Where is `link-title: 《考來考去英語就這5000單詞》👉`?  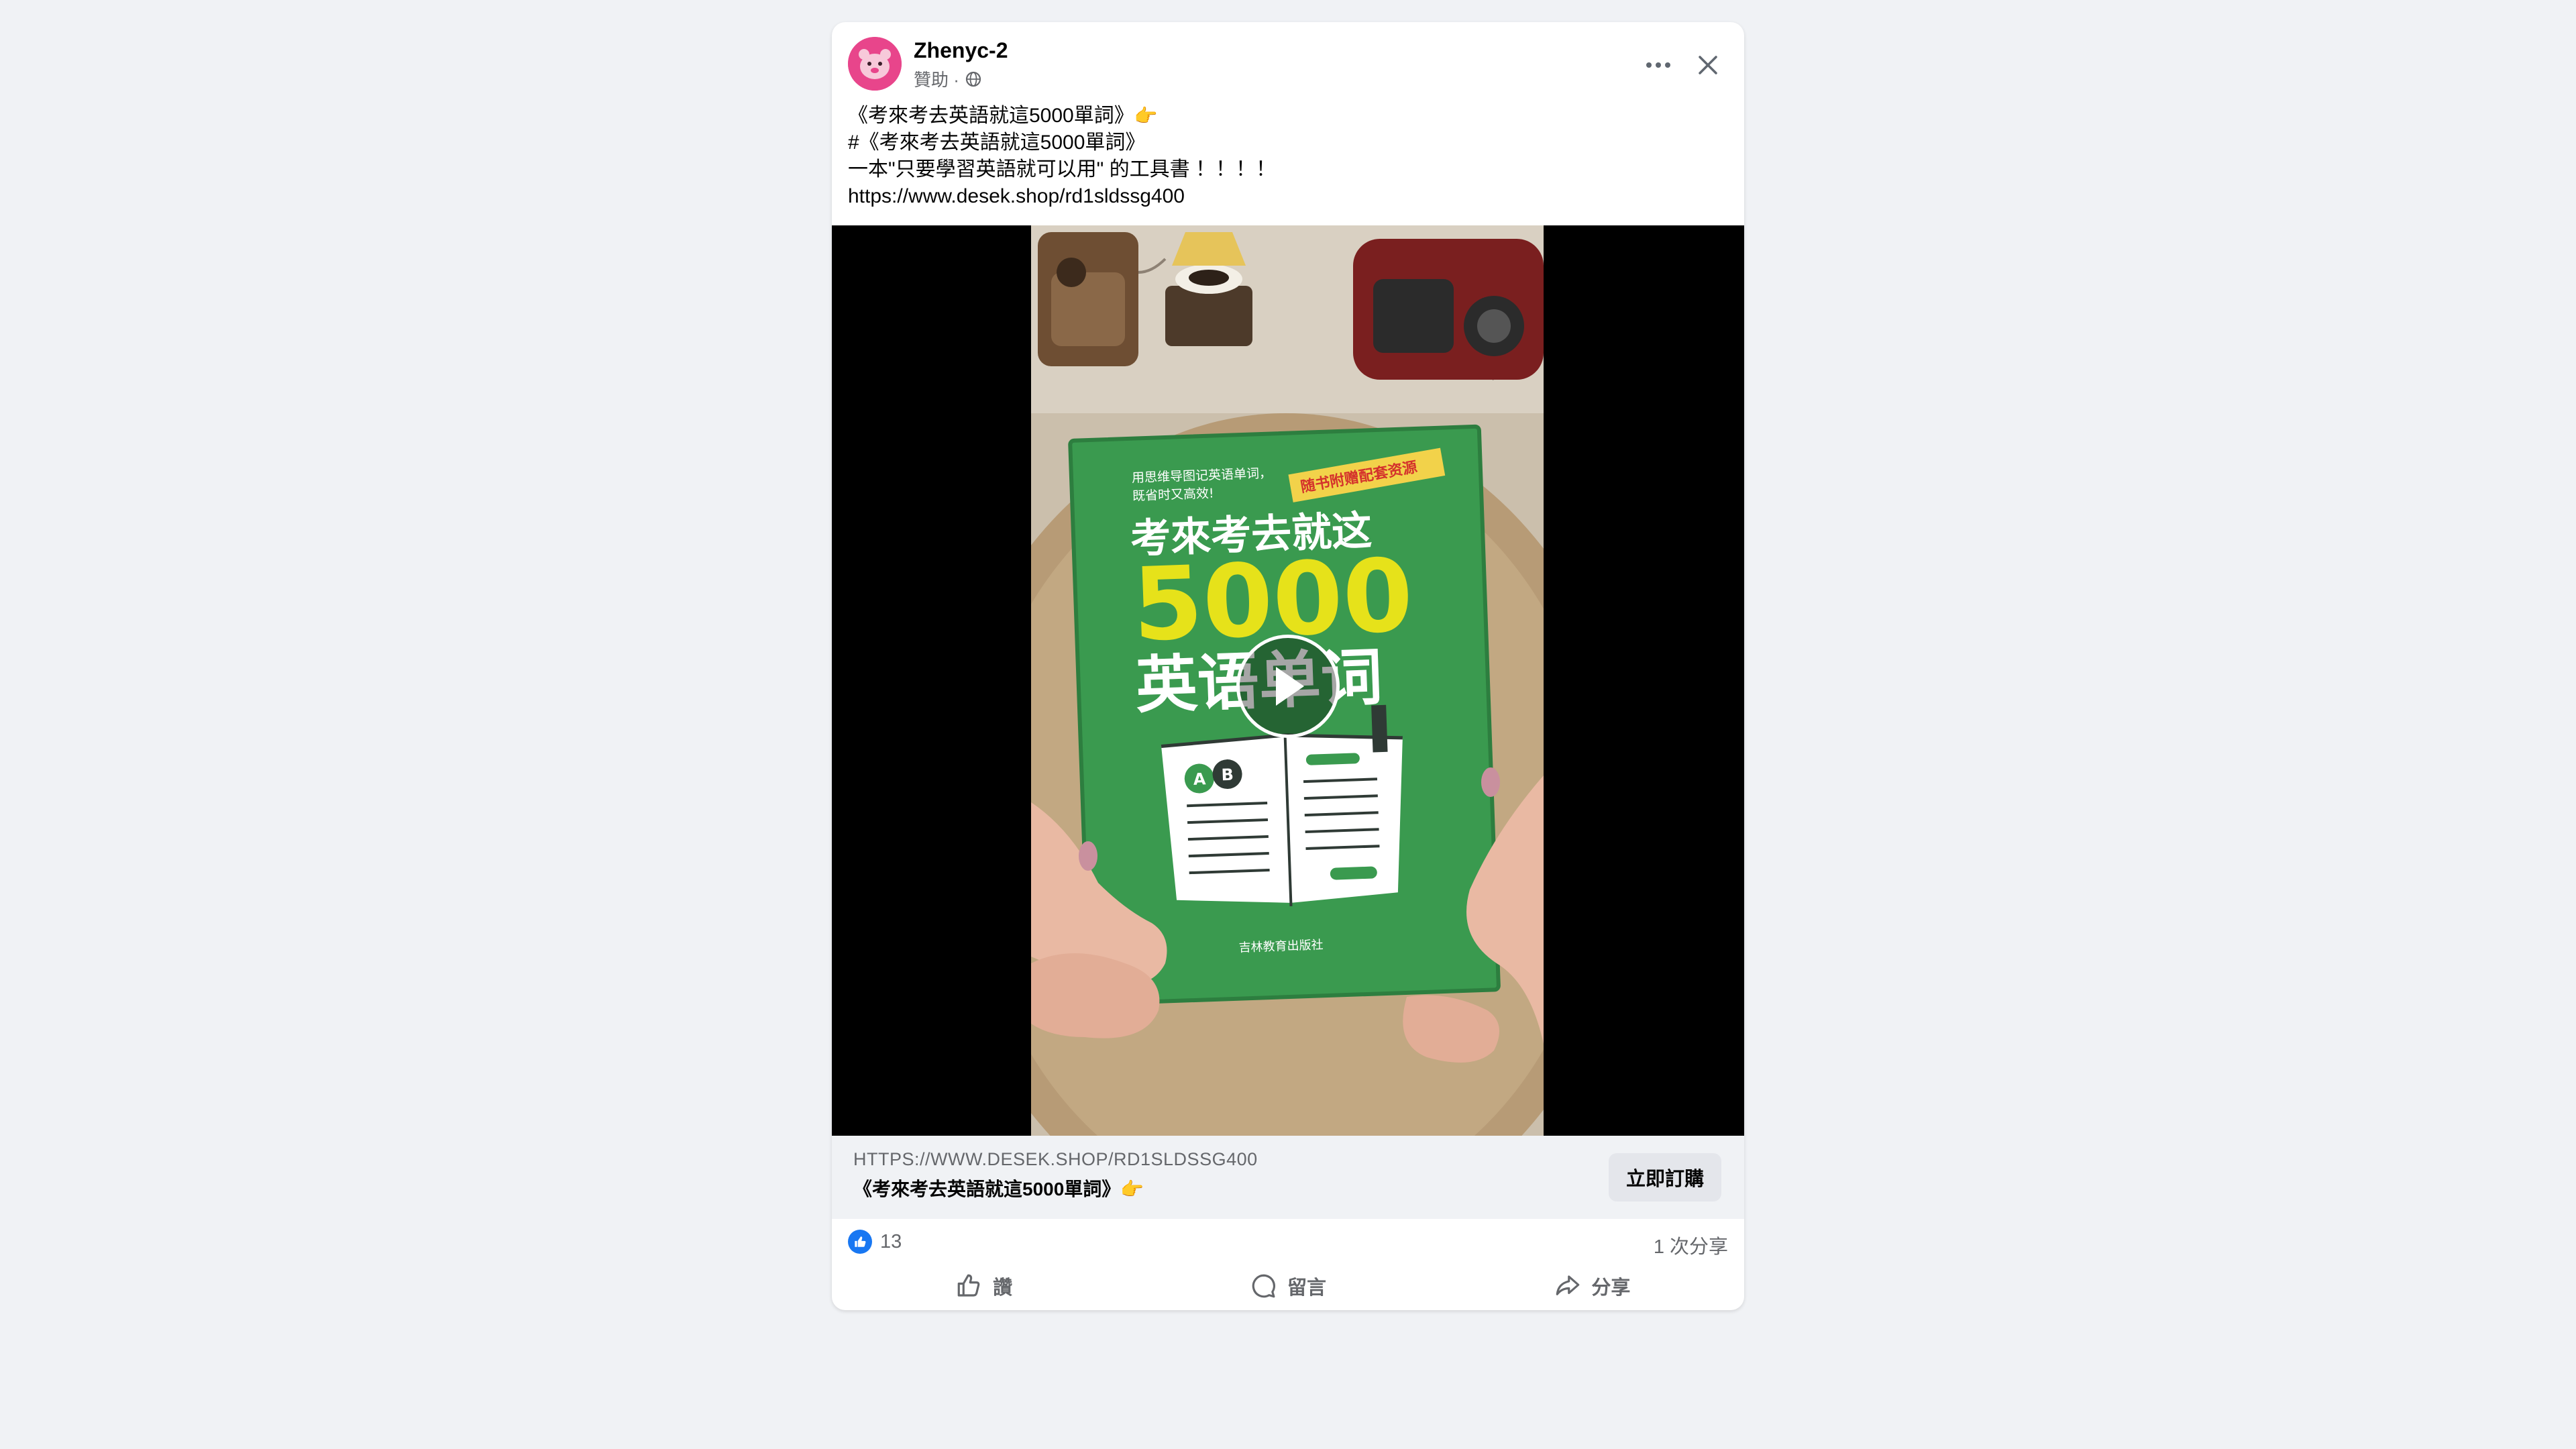 link-title: 《考來考去英語就這5000單詞》👉 is located at coordinates (998, 1189).